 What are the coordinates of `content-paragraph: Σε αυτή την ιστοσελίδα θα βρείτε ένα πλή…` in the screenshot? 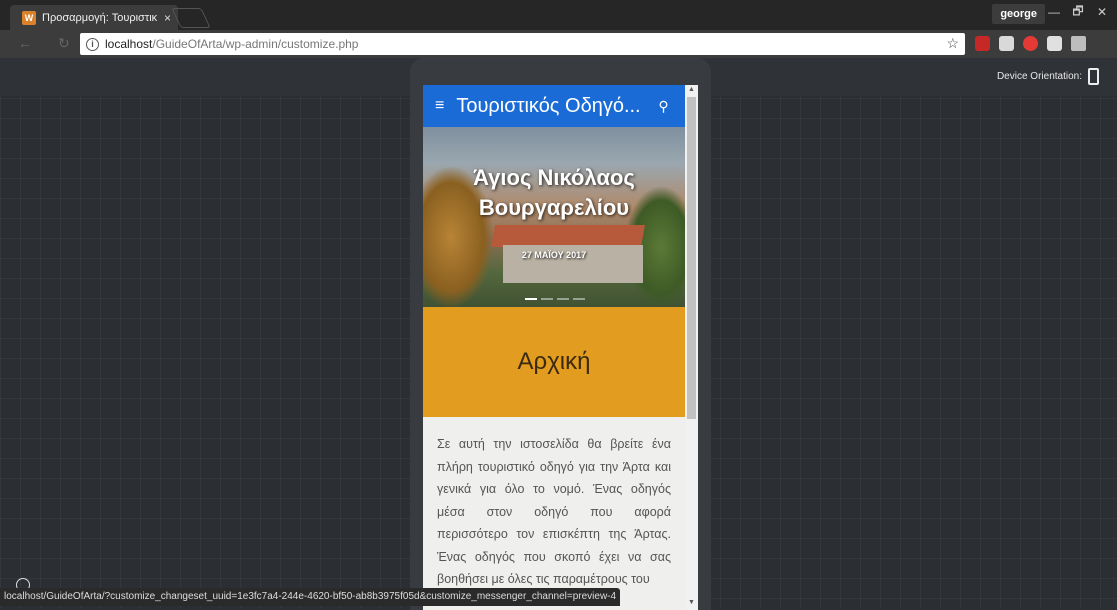 It's located at (554, 511).